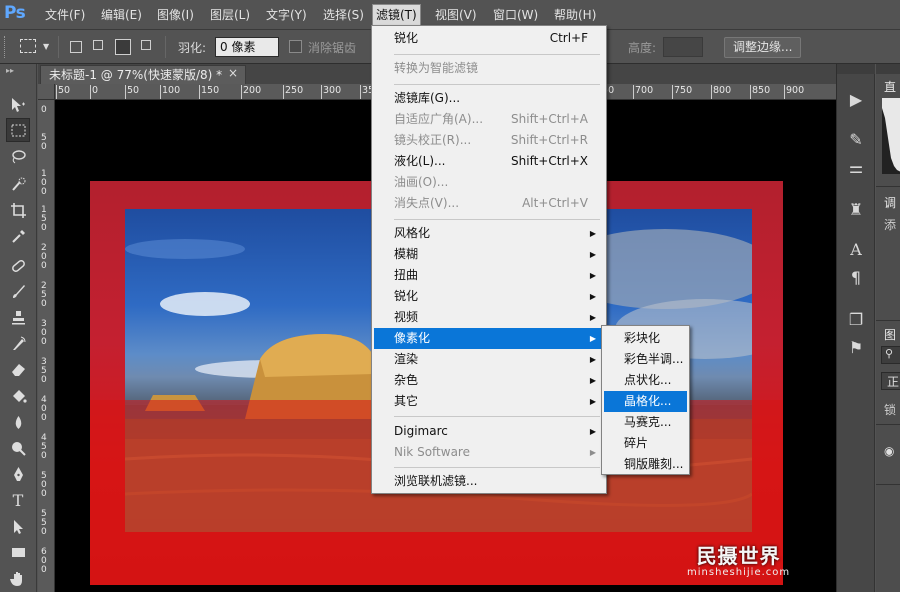 This screenshot has height=592, width=900. What do you see at coordinates (18, 104) in the screenshot?
I see `move-tool-icon` at bounding box center [18, 104].